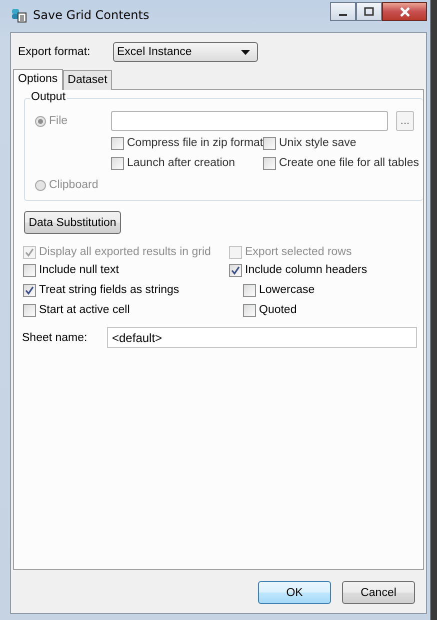 This screenshot has height=620, width=437. What do you see at coordinates (72, 222) in the screenshot?
I see `data-substitution-button: Data Substitution` at bounding box center [72, 222].